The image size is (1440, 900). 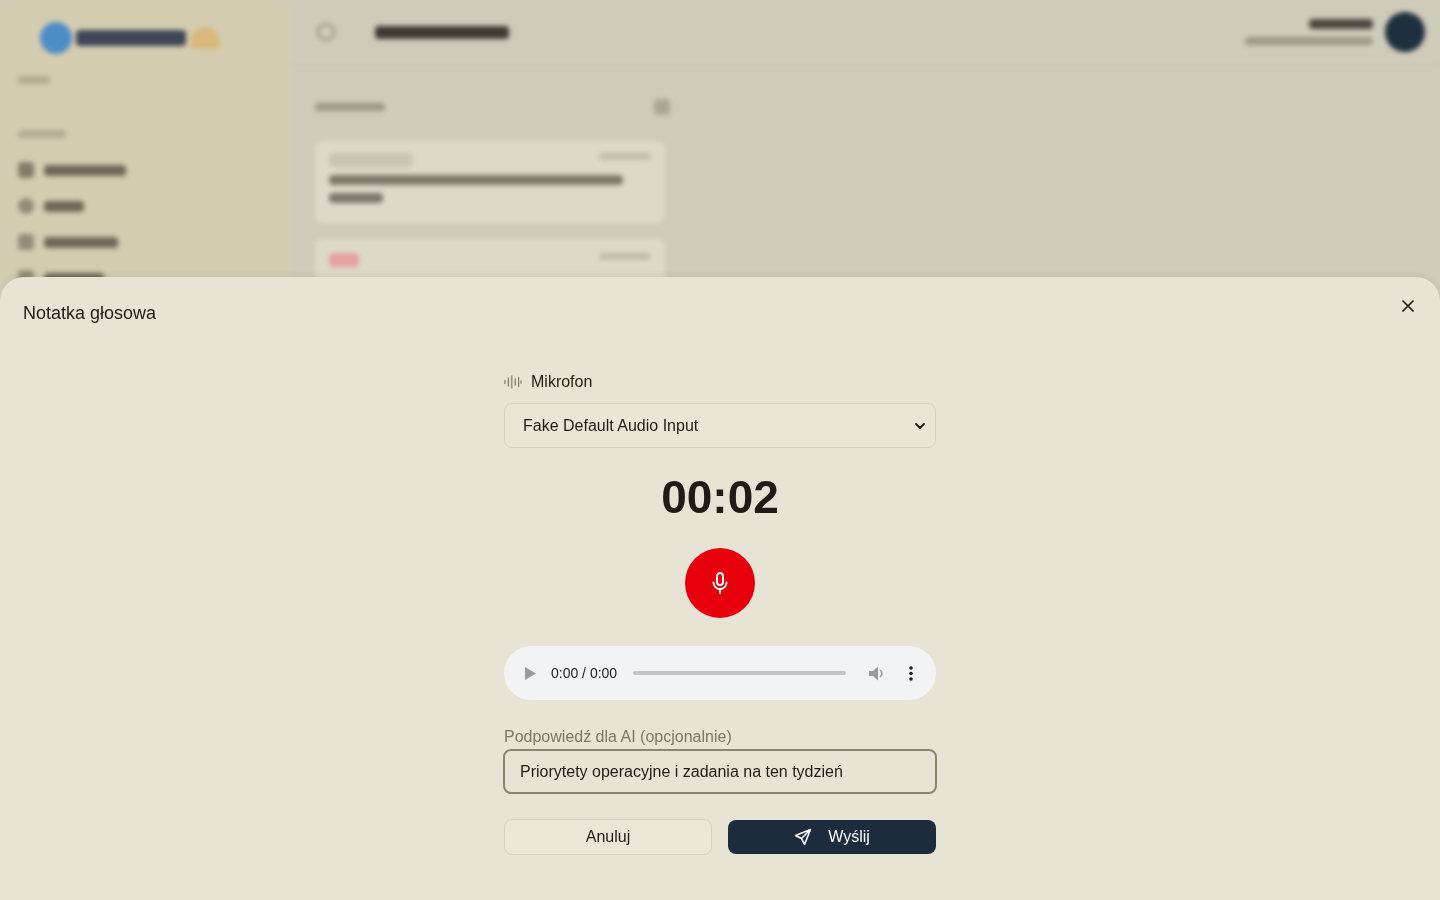 What do you see at coordinates (90, 313) in the screenshot?
I see `dialog-title: Notatka głosowa` at bounding box center [90, 313].